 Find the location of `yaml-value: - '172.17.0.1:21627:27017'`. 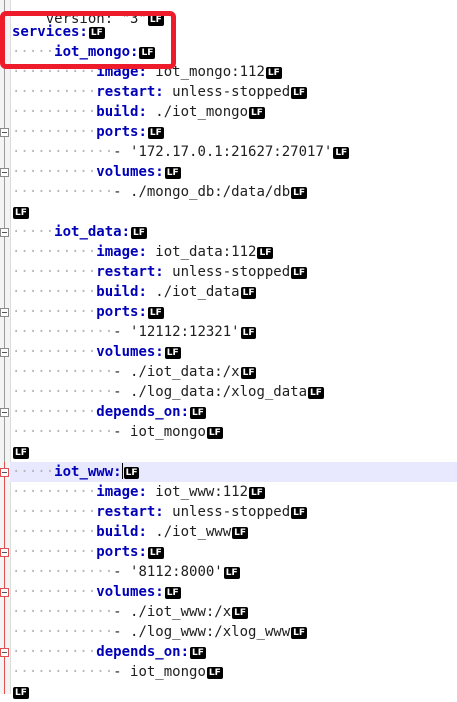

yaml-value: - '172.17.0.1:21627:27017' is located at coordinates (223, 152).